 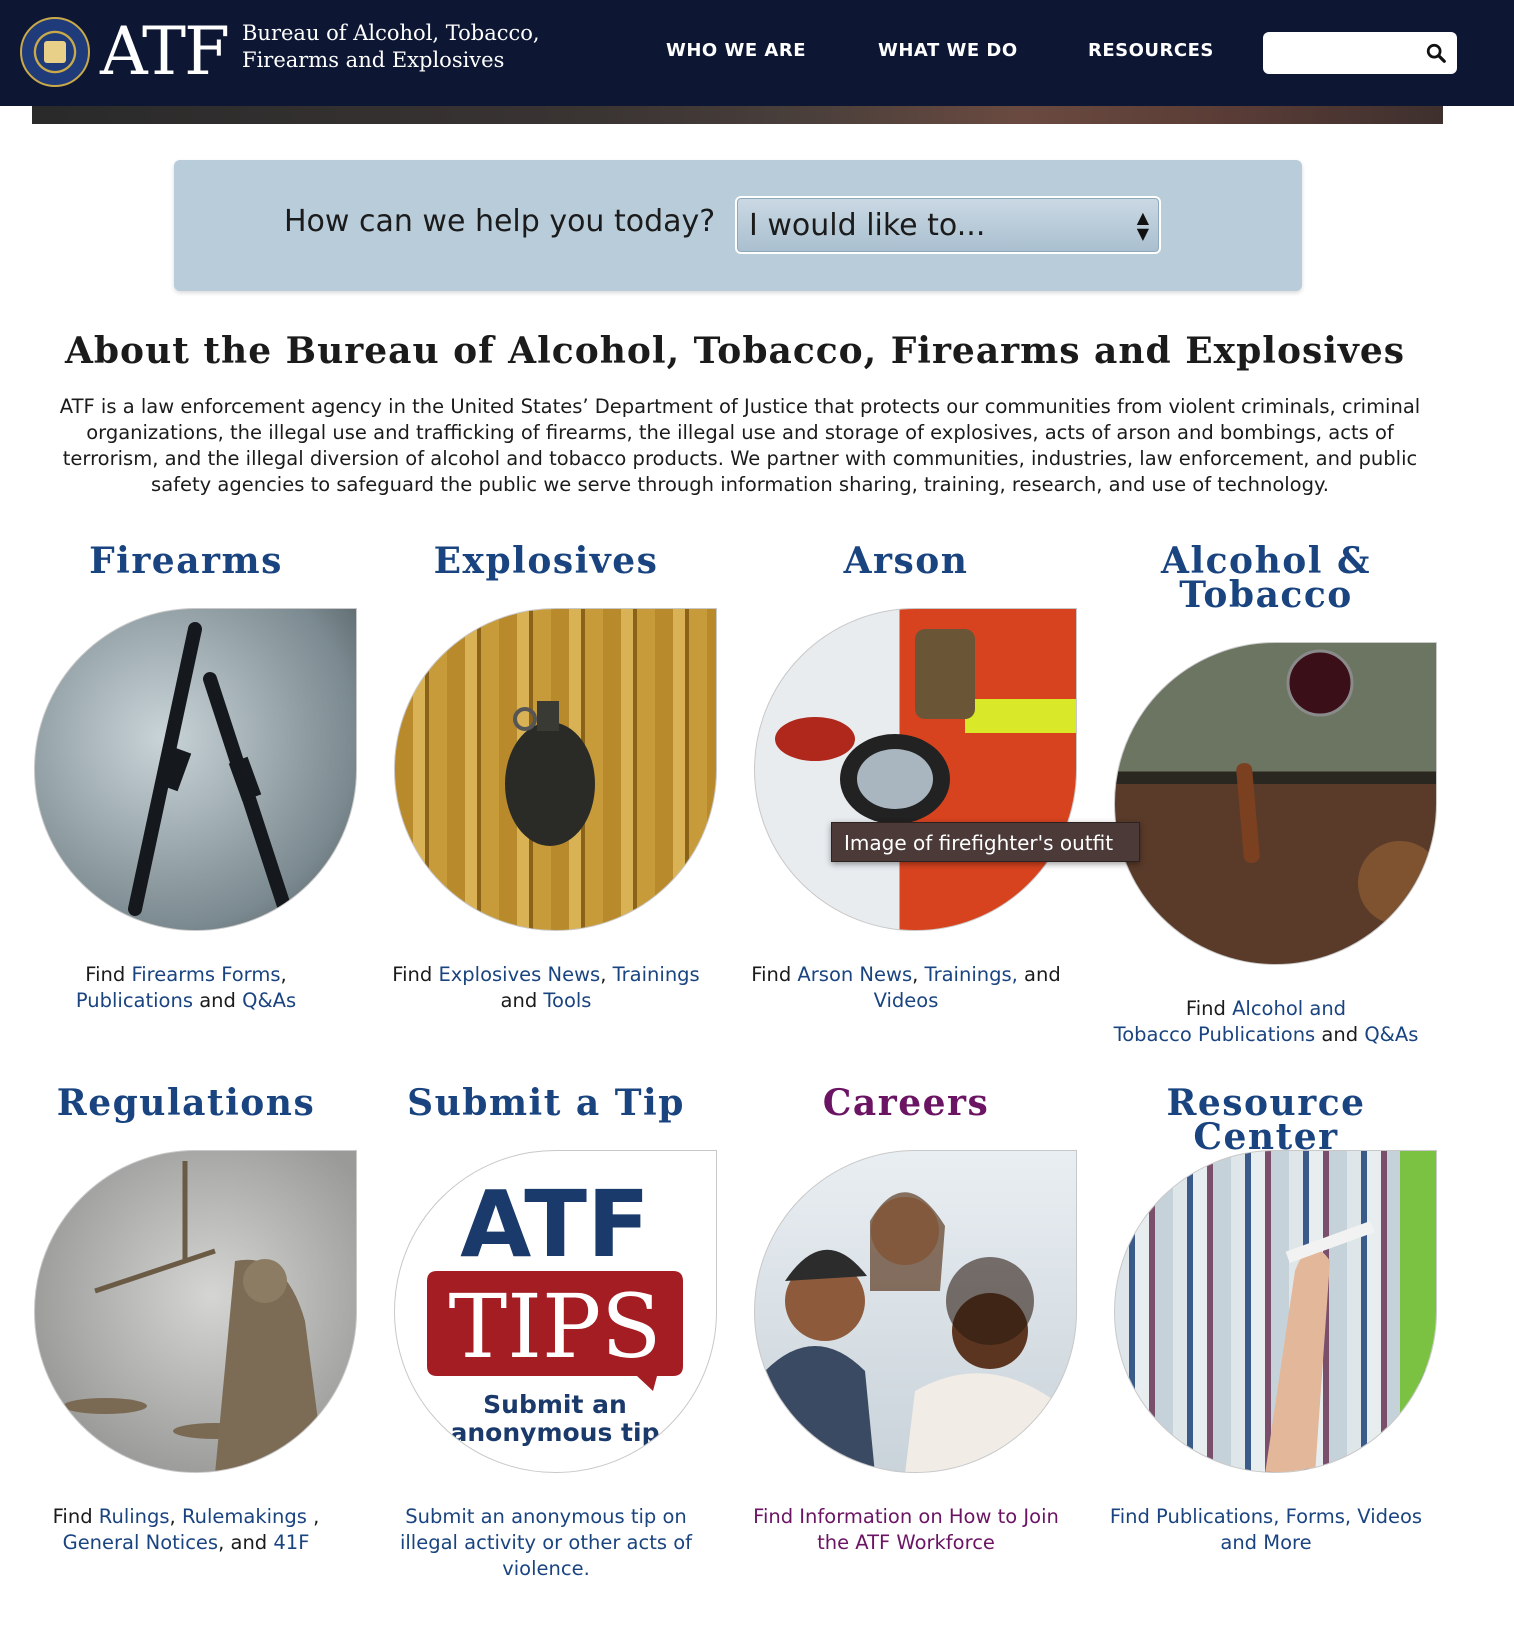 What do you see at coordinates (246, 1542) in the screenshot?
I see `desc-text: , and` at bounding box center [246, 1542].